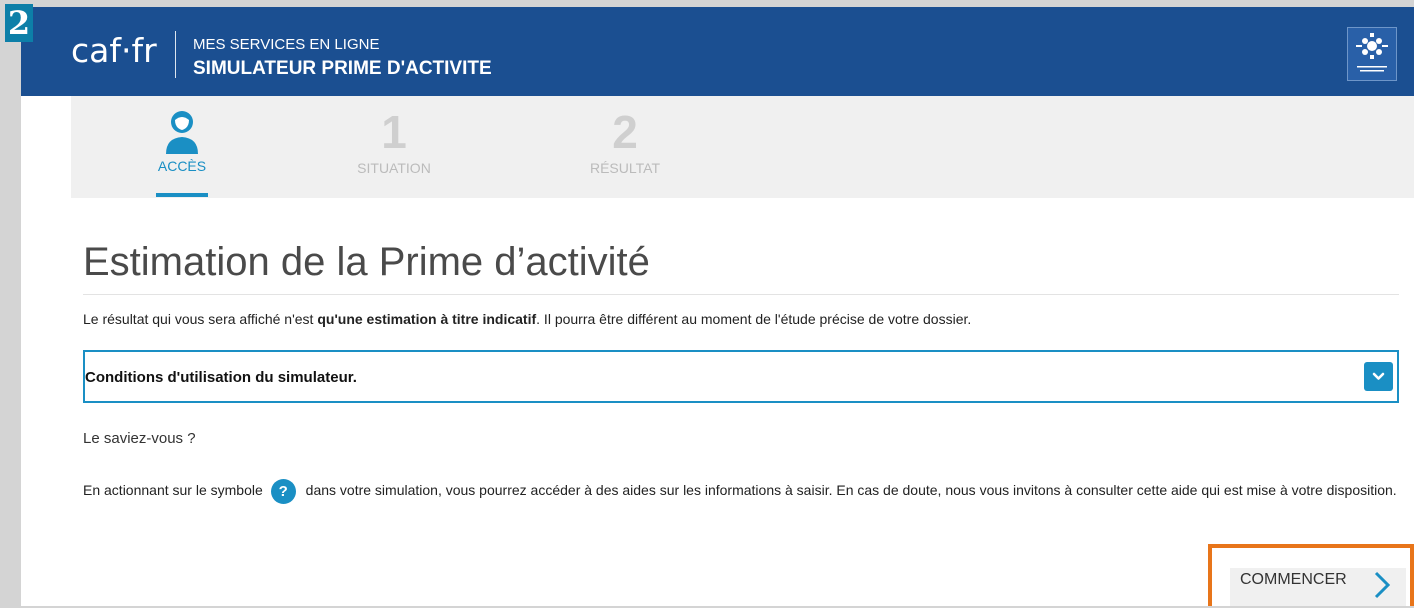 This screenshot has height=608, width=1414. Describe the element at coordinates (741, 376) in the screenshot. I see `conditions-accordion: Conditions d'utilisation du simulateur.` at that location.